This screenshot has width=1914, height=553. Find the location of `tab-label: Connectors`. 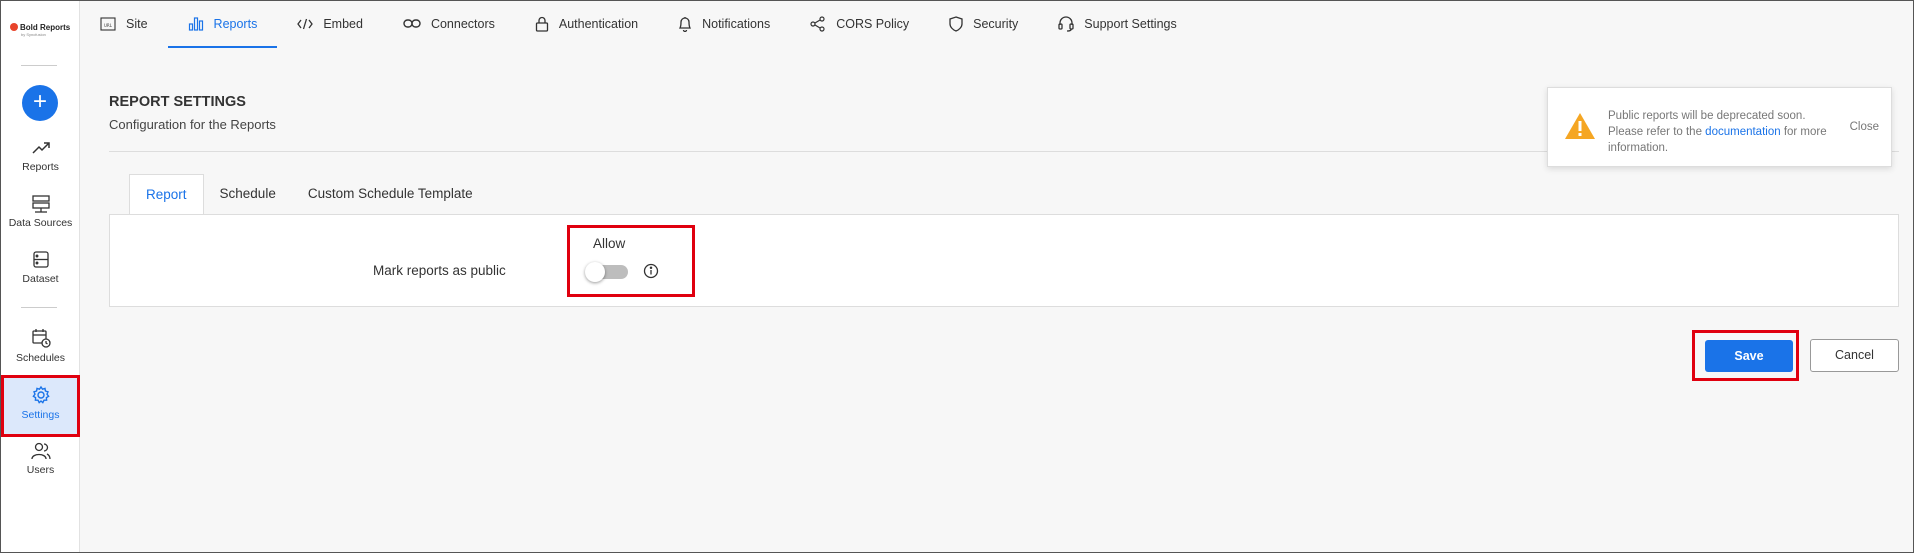

tab-label: Connectors is located at coordinates (462, 24).